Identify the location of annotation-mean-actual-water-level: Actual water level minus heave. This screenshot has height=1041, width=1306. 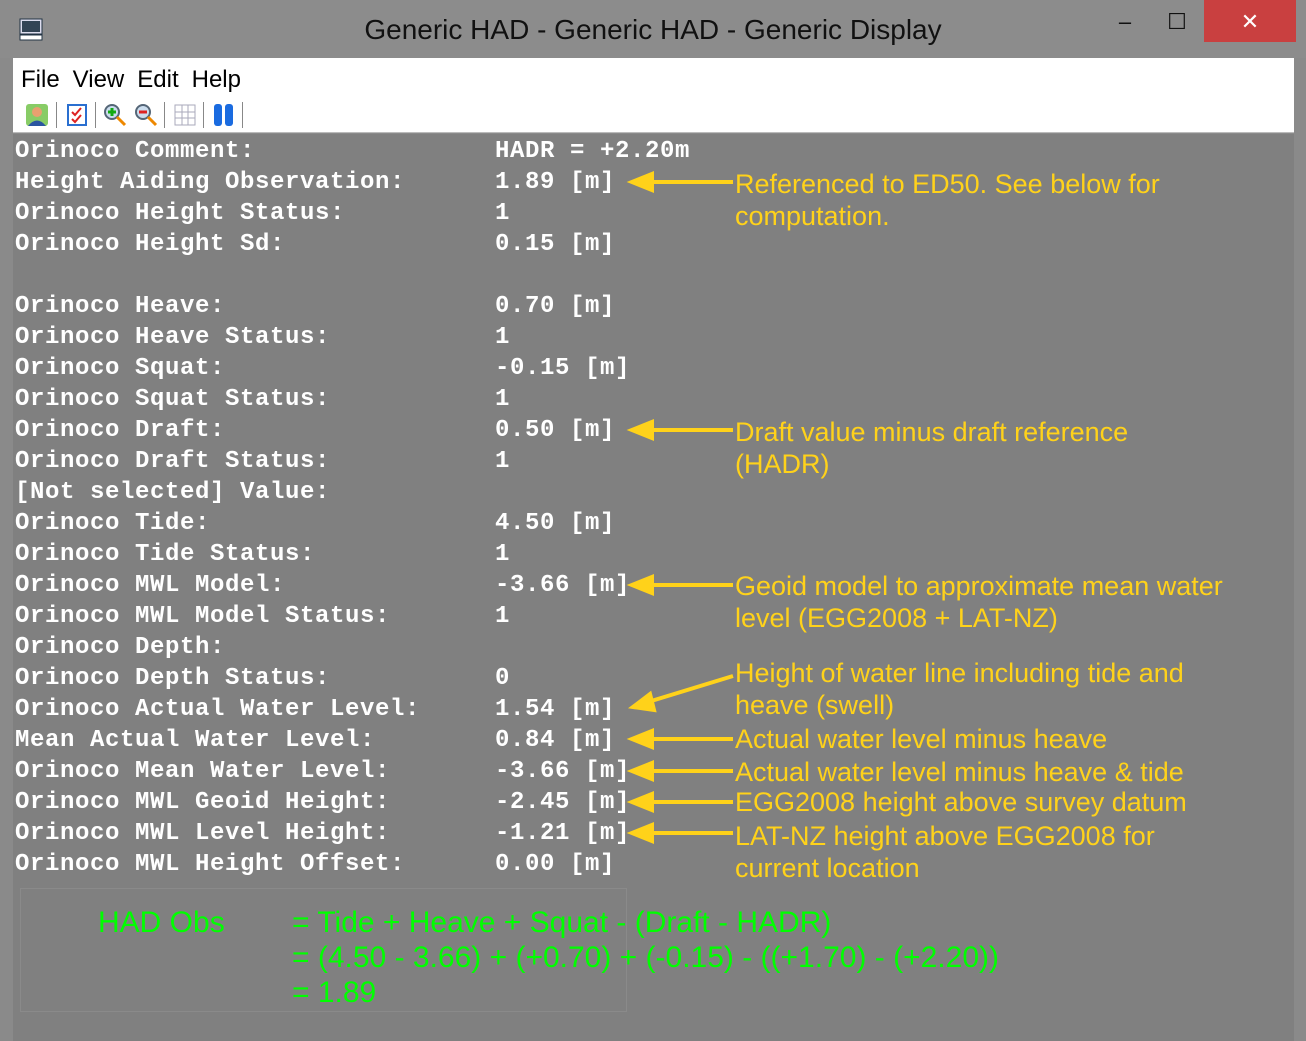
(921, 739).